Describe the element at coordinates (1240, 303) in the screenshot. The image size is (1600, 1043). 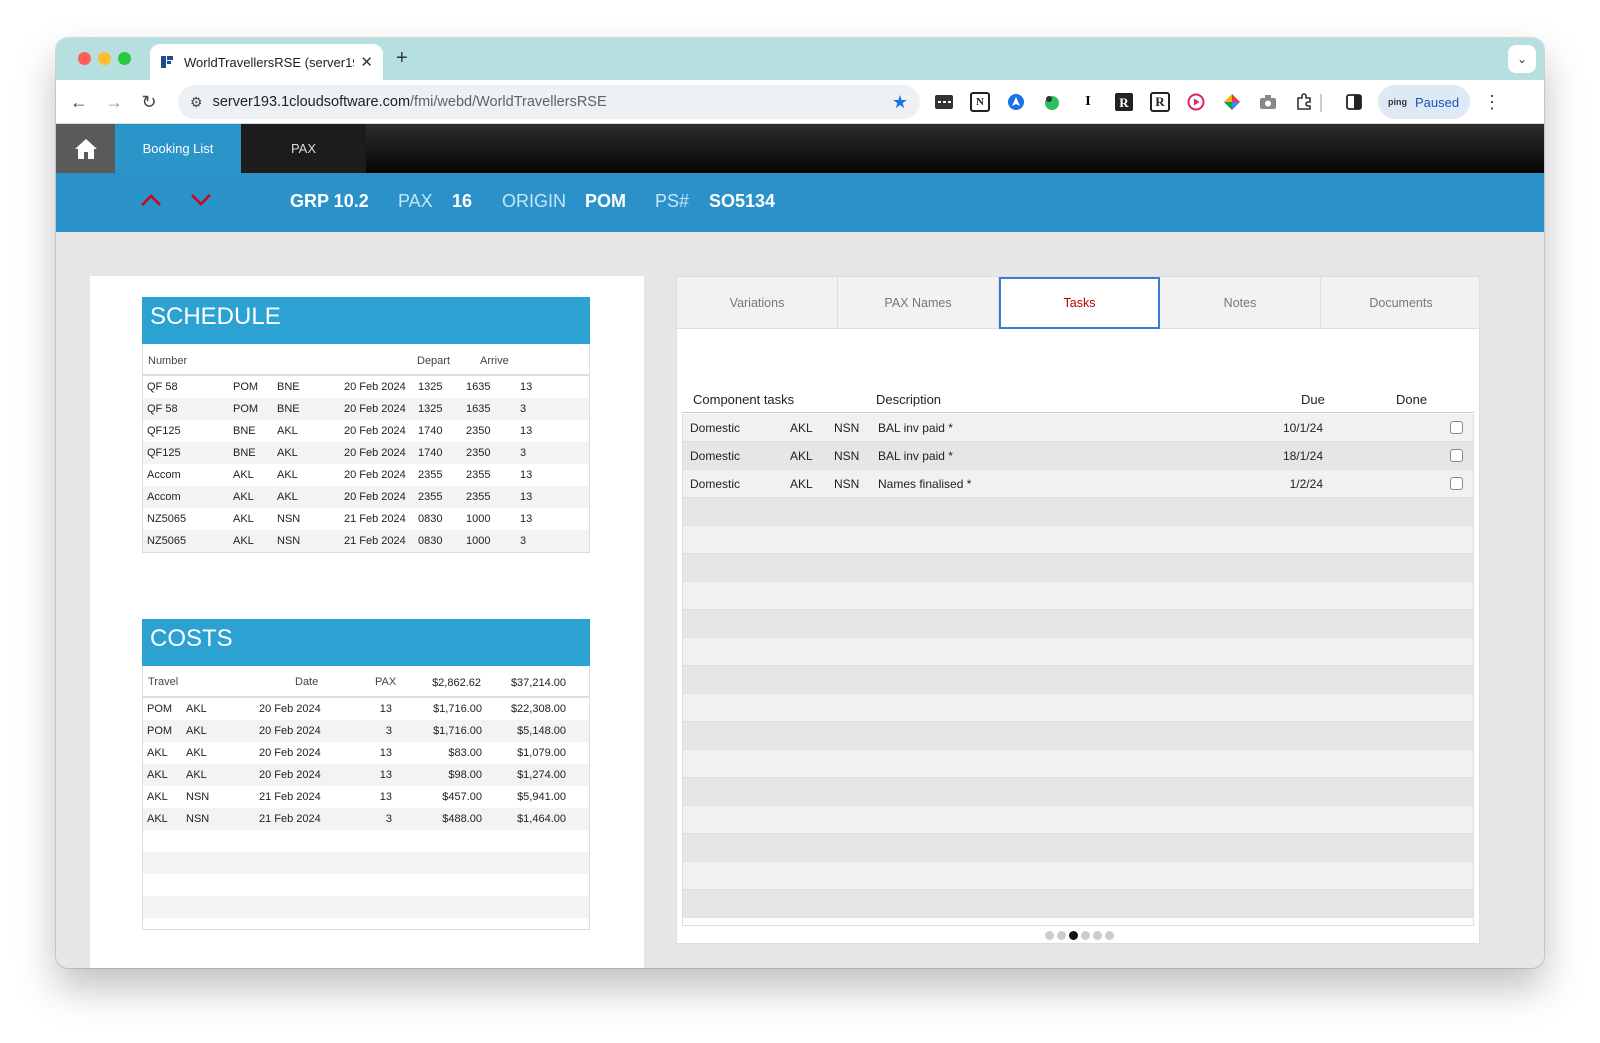
I see `tab-notes: Notes` at that location.